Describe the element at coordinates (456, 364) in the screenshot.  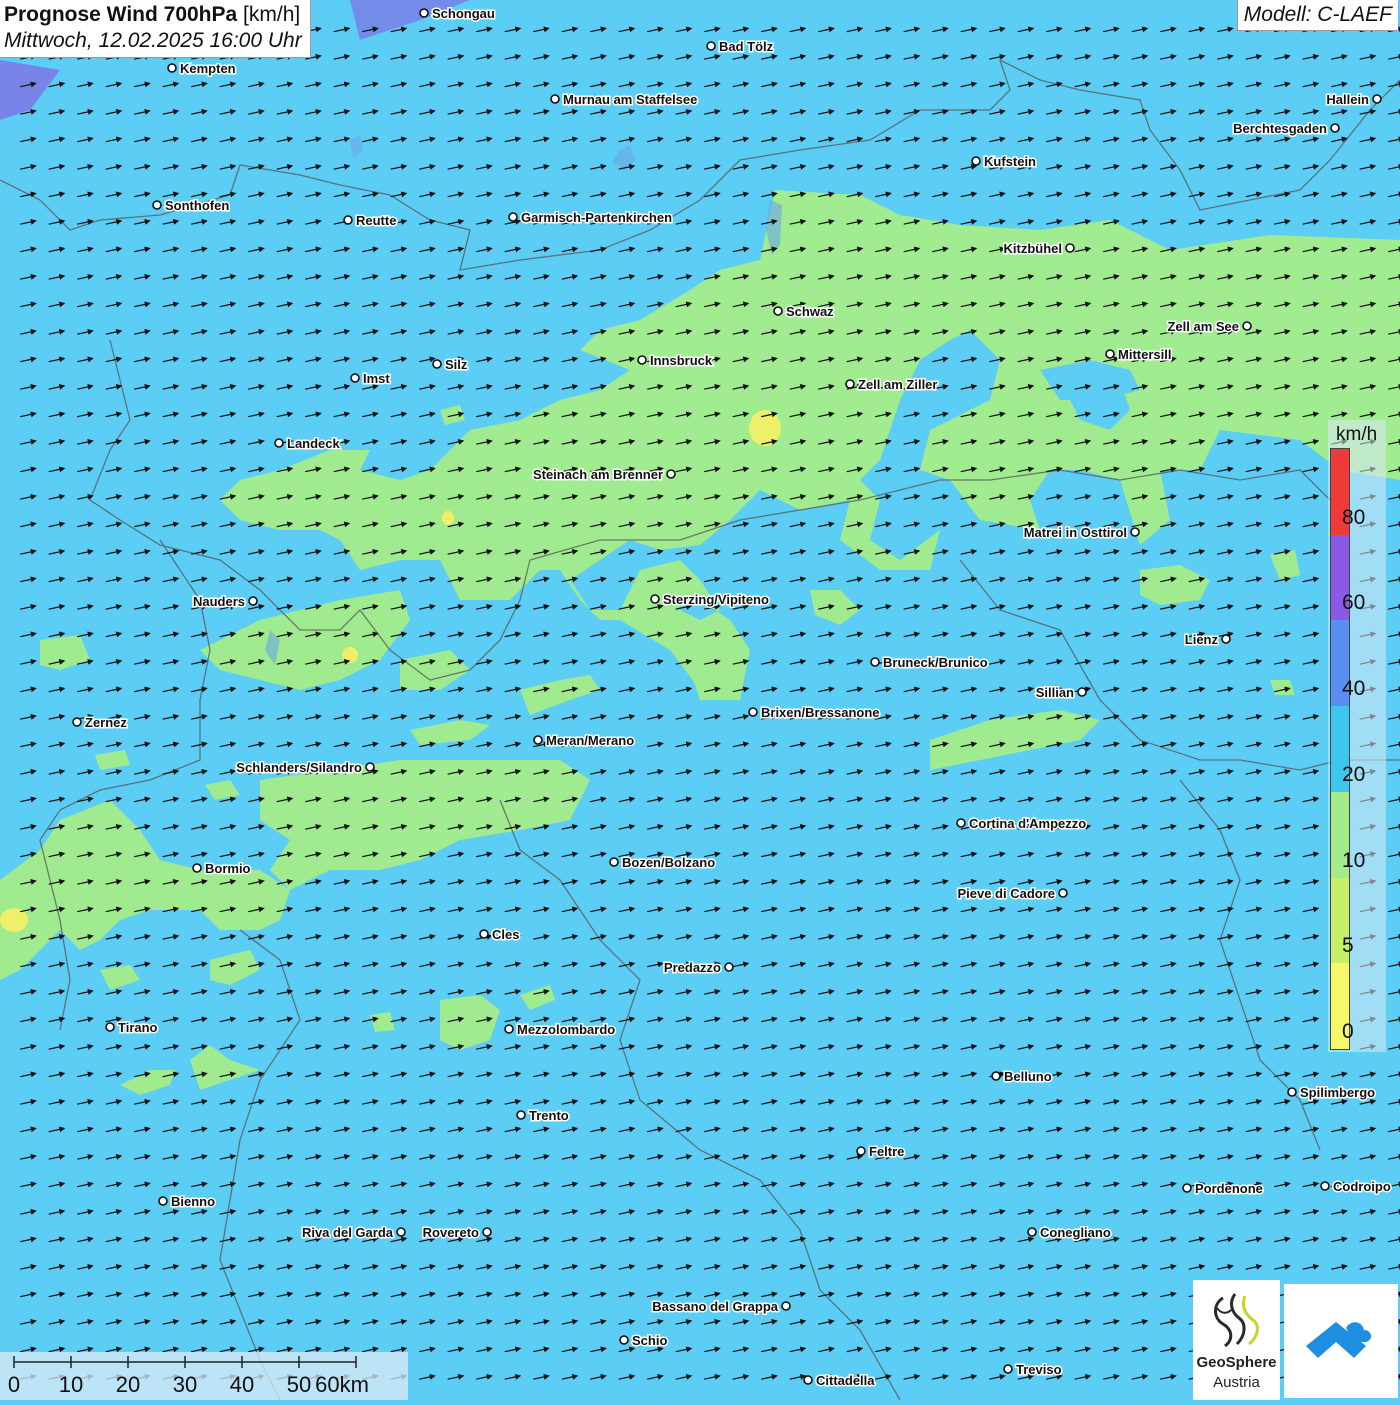
I see `city-label: Silz` at that location.